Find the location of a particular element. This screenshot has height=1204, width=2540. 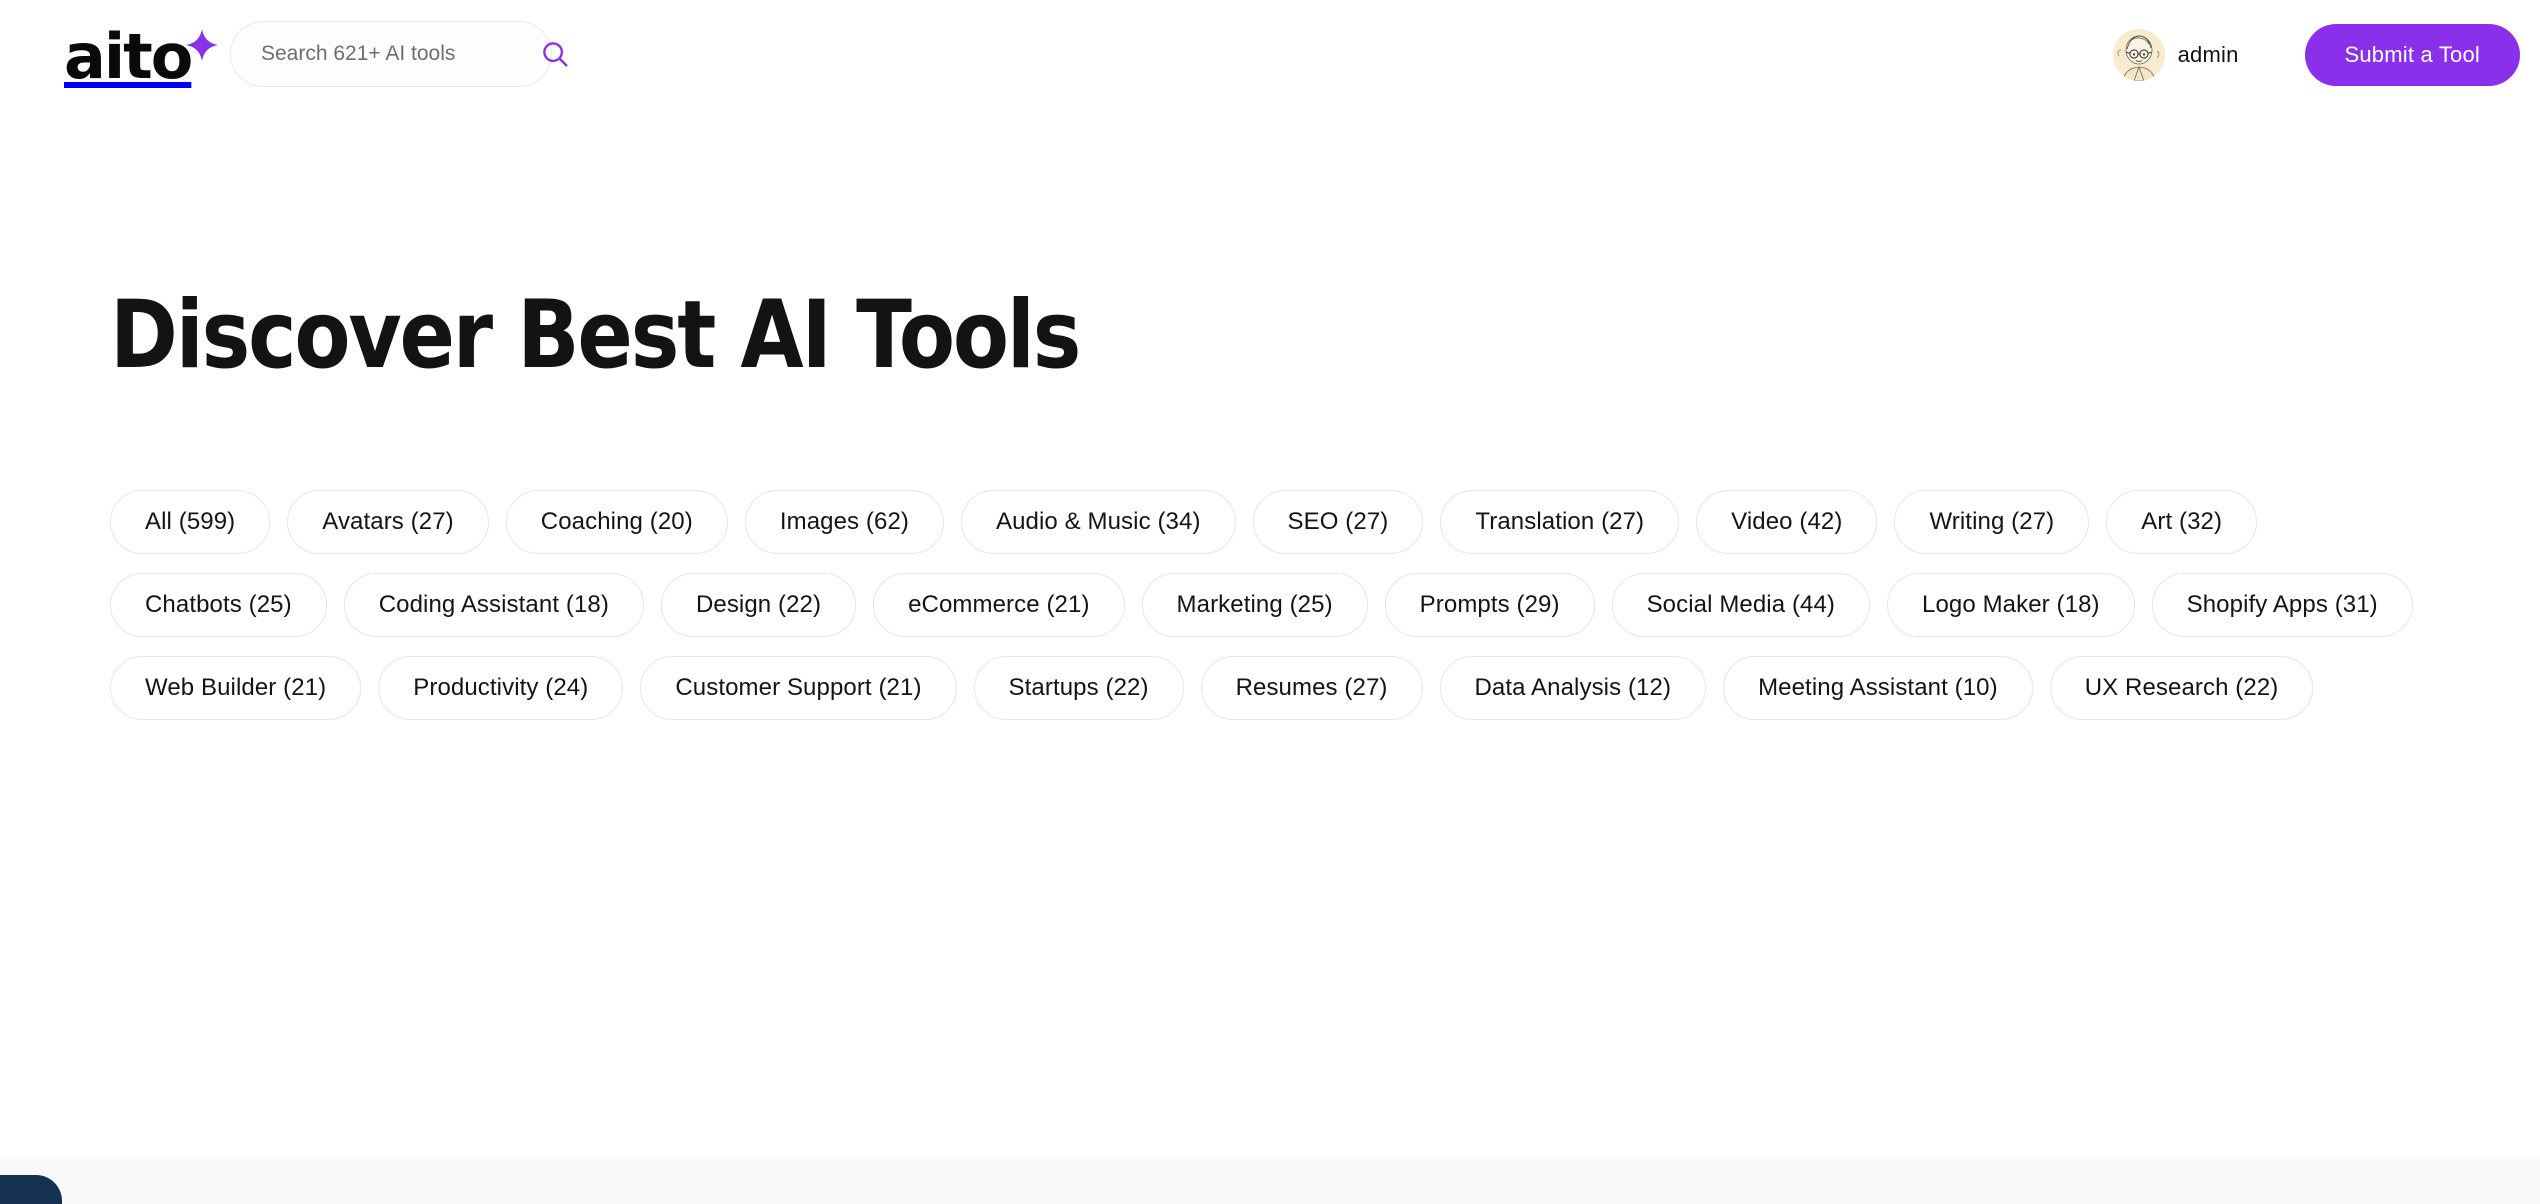

category-pill: Translation (27) is located at coordinates (1560, 522).